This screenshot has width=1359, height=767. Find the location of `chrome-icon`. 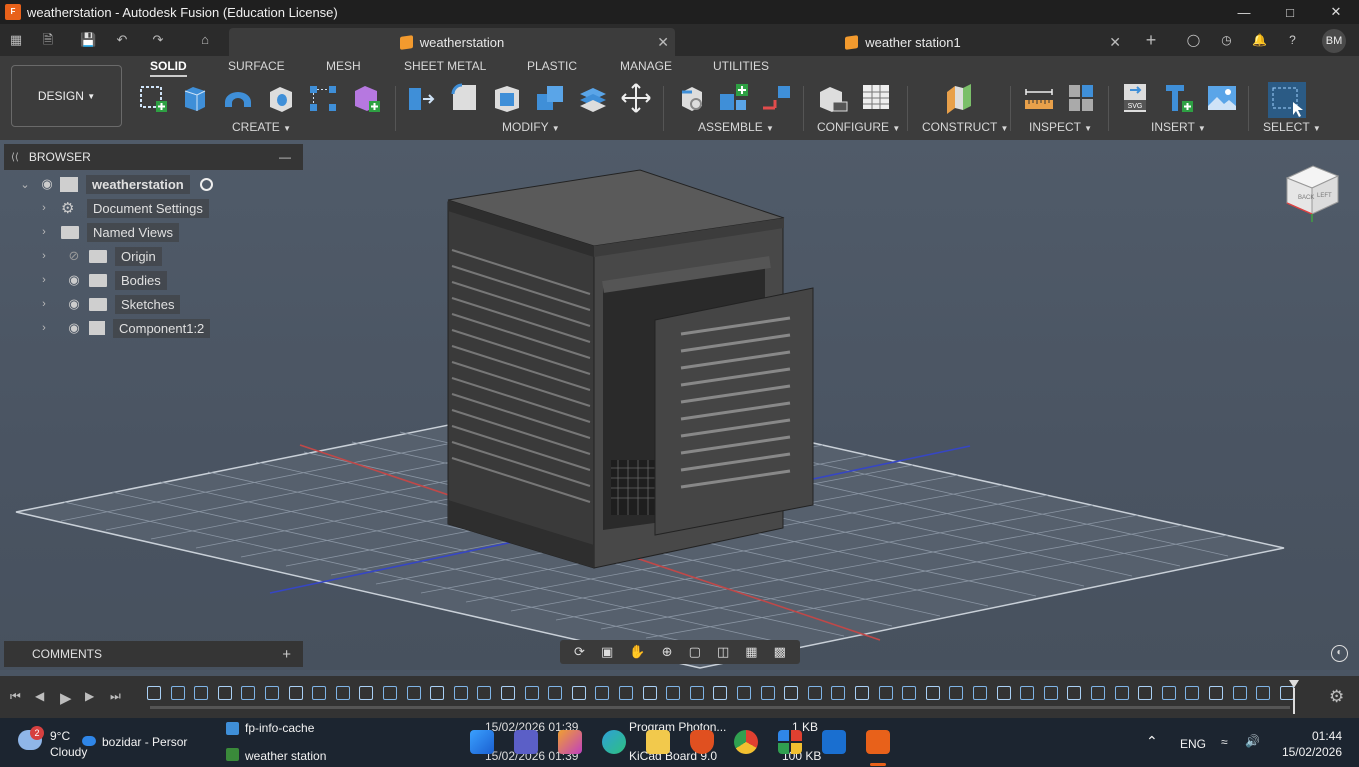

chrome-icon is located at coordinates (746, 742).